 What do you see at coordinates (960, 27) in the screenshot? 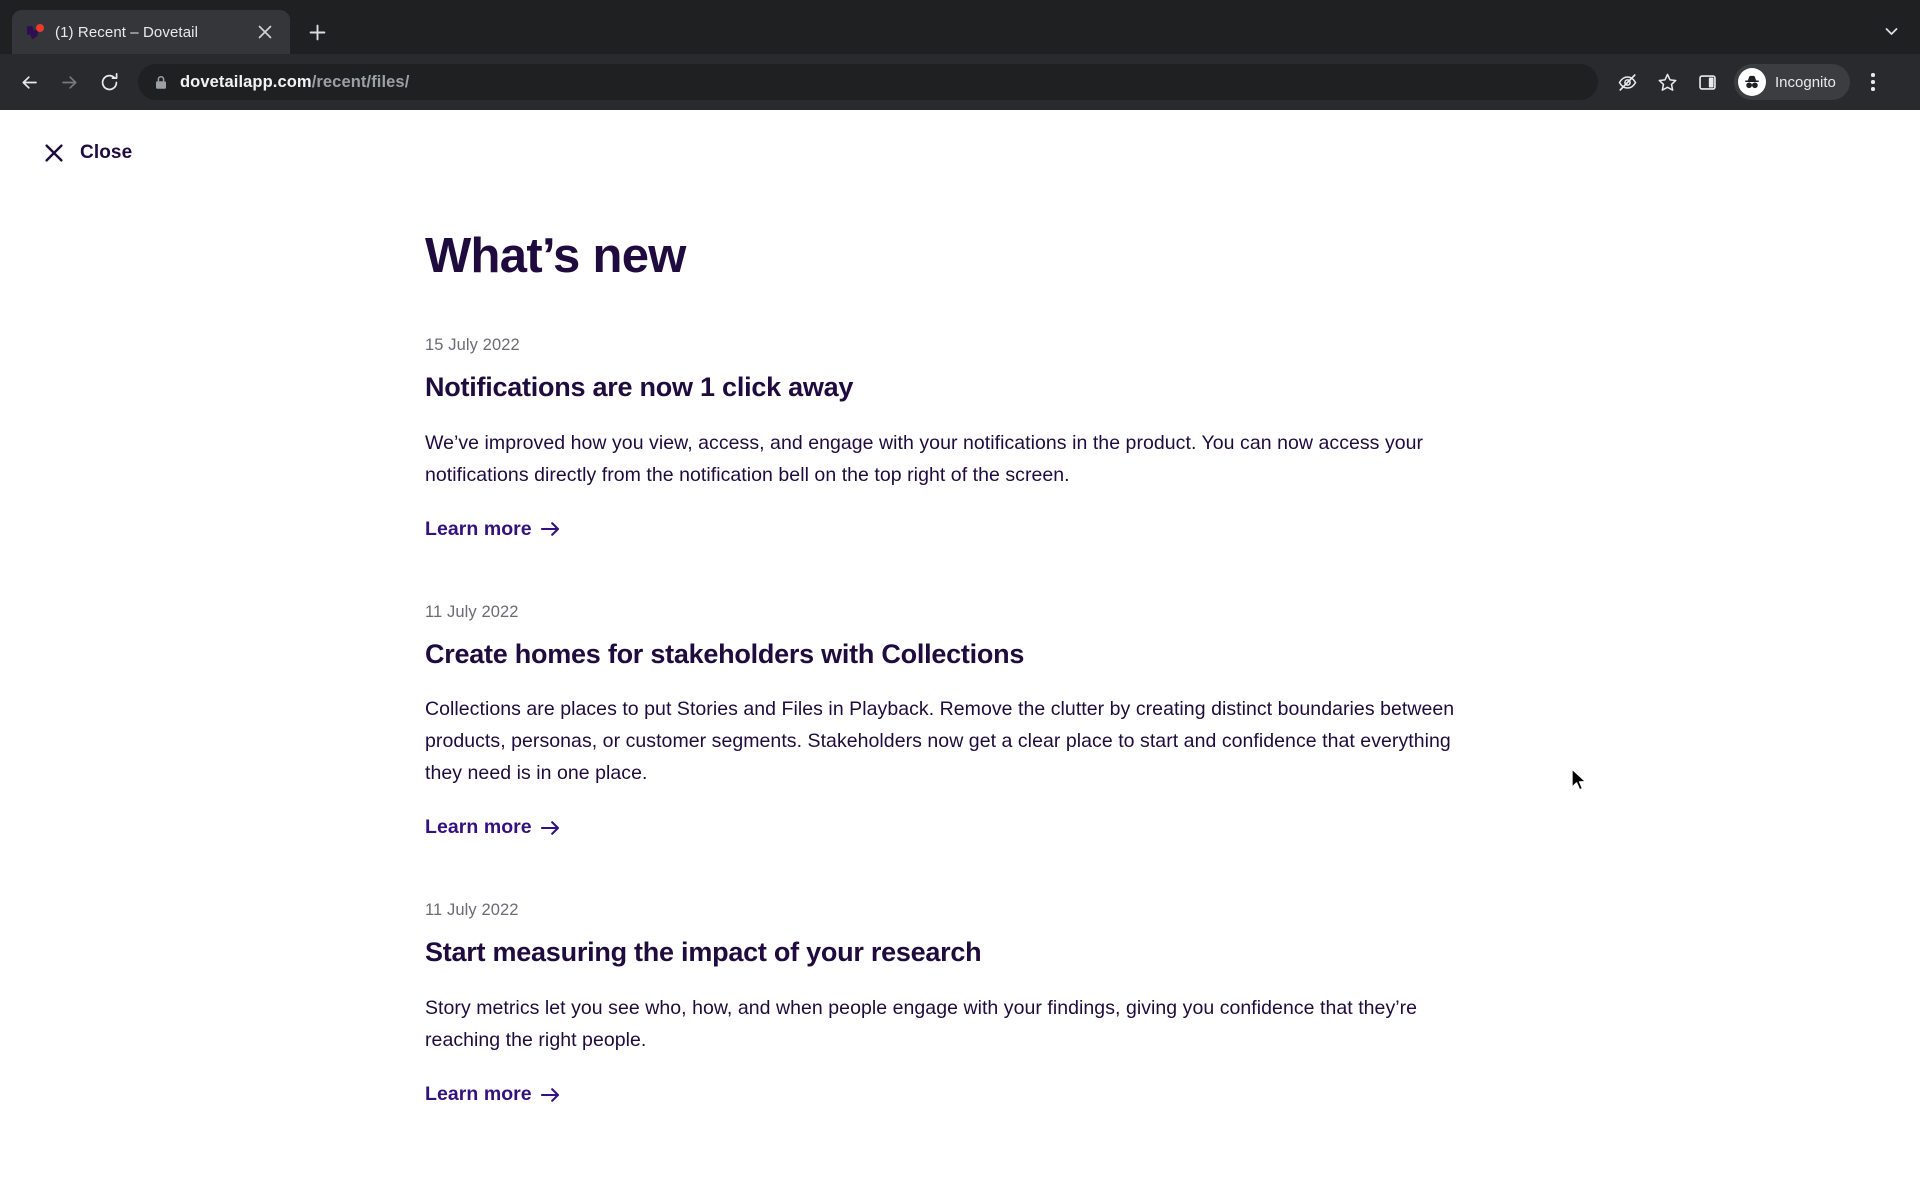
I see `tab-strip: (1) Recent – Dovetail` at bounding box center [960, 27].